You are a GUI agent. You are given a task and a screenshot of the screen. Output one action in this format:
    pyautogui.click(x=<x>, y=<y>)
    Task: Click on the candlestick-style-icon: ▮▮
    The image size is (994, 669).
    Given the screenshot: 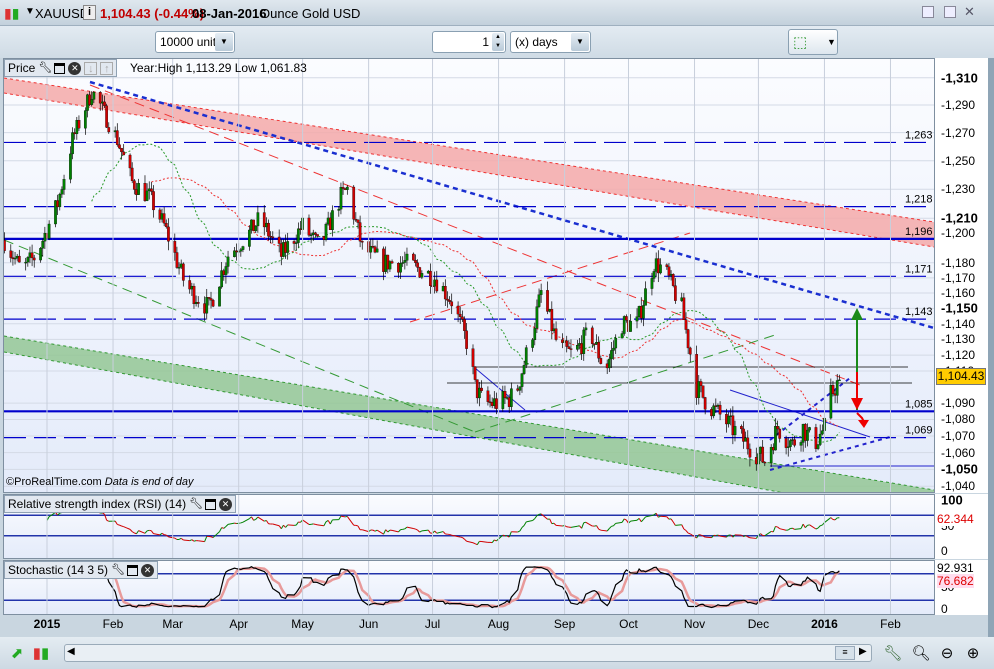 What is the action you would take?
    pyautogui.click(x=41, y=654)
    